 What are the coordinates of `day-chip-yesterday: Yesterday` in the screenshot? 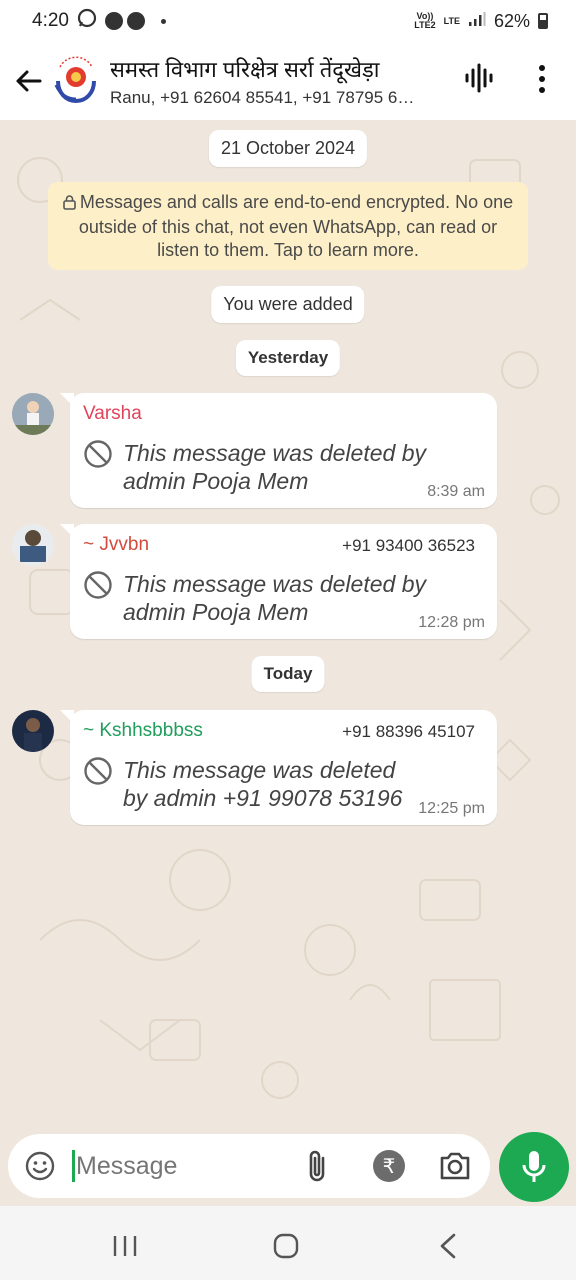 It's located at (288, 358).